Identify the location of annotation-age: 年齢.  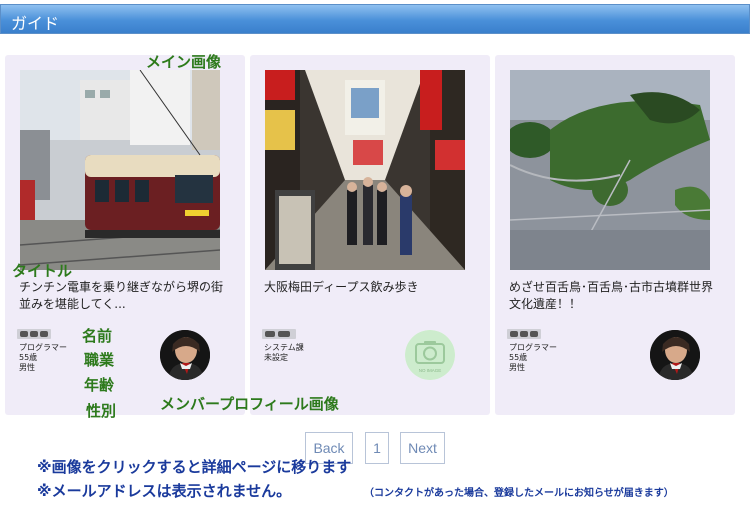
(99, 385).